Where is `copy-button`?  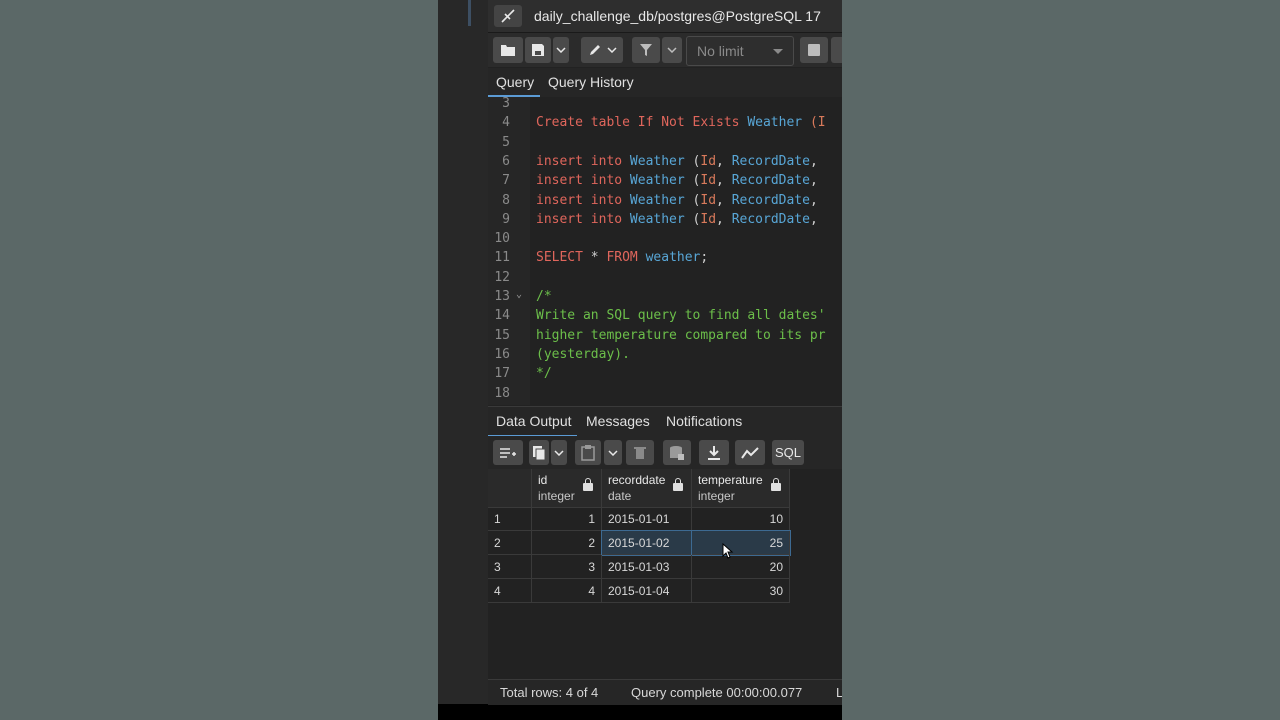
copy-button is located at coordinates (539, 452).